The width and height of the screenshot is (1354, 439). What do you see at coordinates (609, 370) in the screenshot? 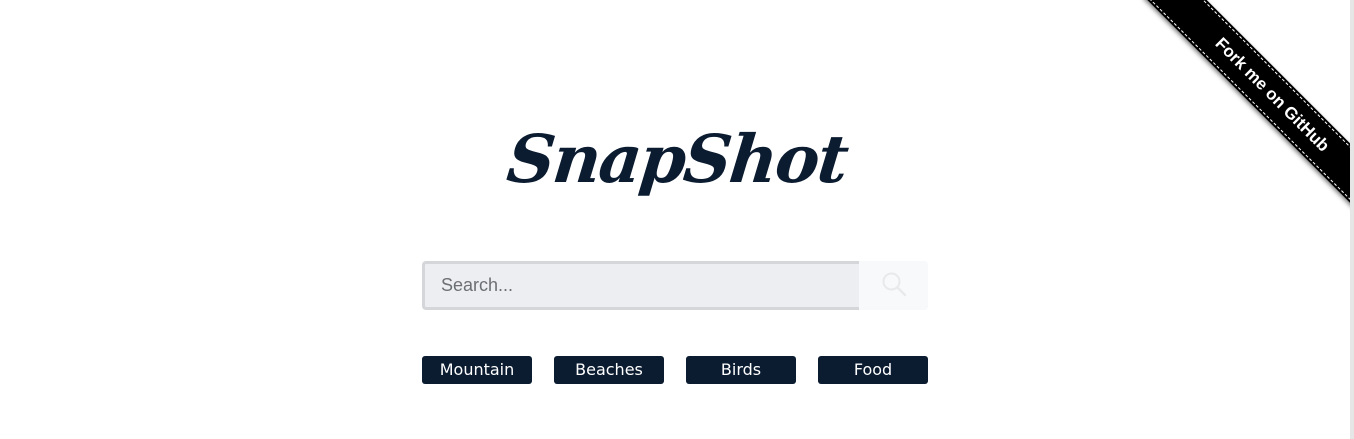
I see `category-button-beaches: Beaches` at bounding box center [609, 370].